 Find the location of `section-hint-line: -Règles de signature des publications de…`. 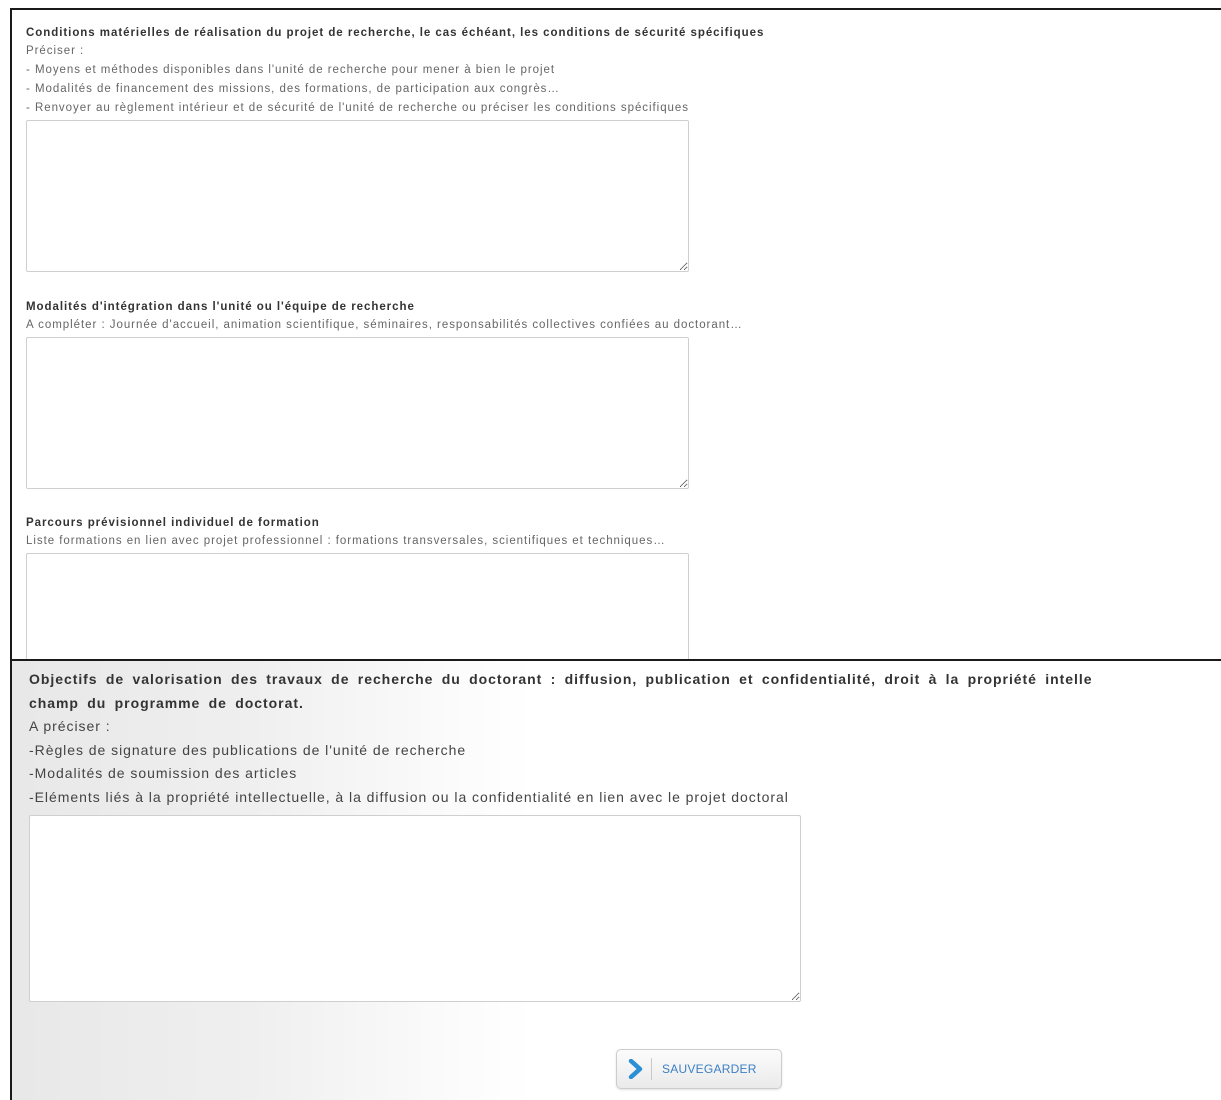

section-hint-line: -Règles de signature des publications de… is located at coordinates (248, 749).